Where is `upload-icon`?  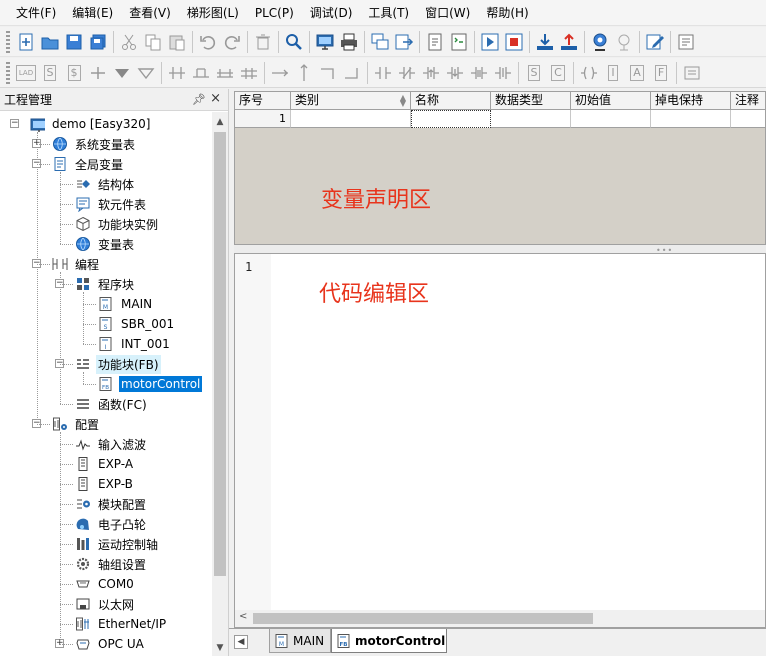
upload-icon is located at coordinates (569, 42).